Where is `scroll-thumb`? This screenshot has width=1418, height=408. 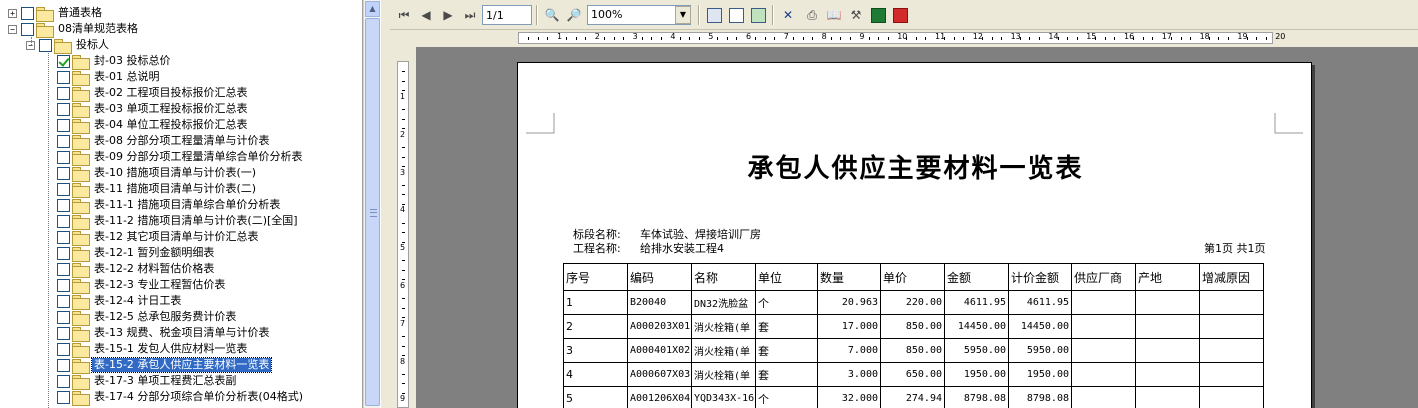
scroll-thumb is located at coordinates (372, 212).